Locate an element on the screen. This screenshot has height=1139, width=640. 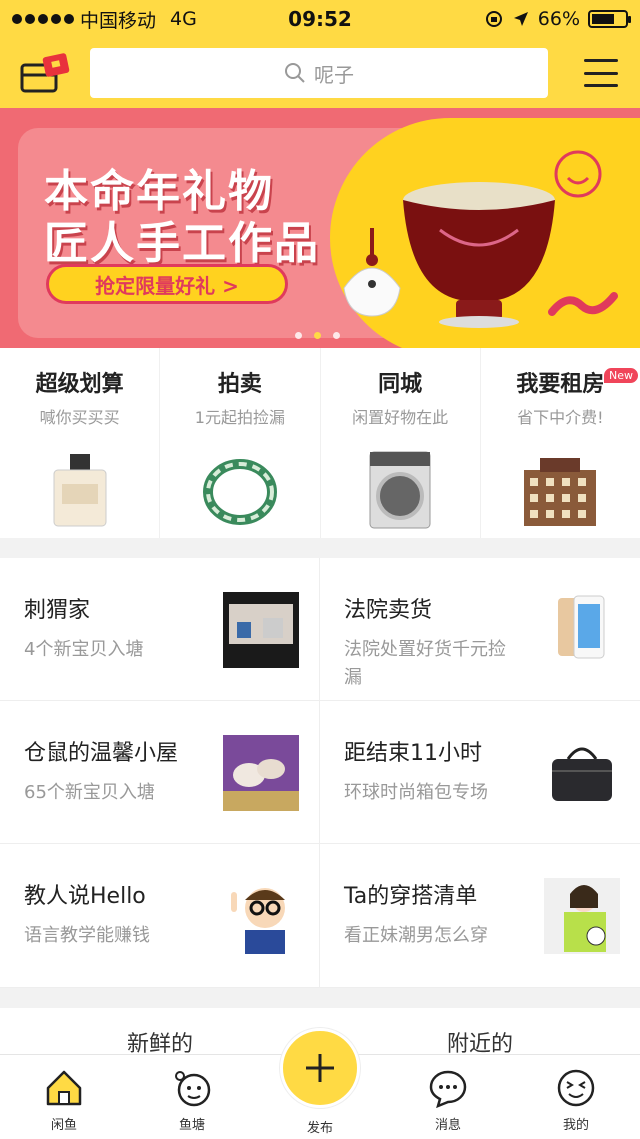
feature-bargain: 超级划算 喊你买买买 is located at coordinates (80, 443).